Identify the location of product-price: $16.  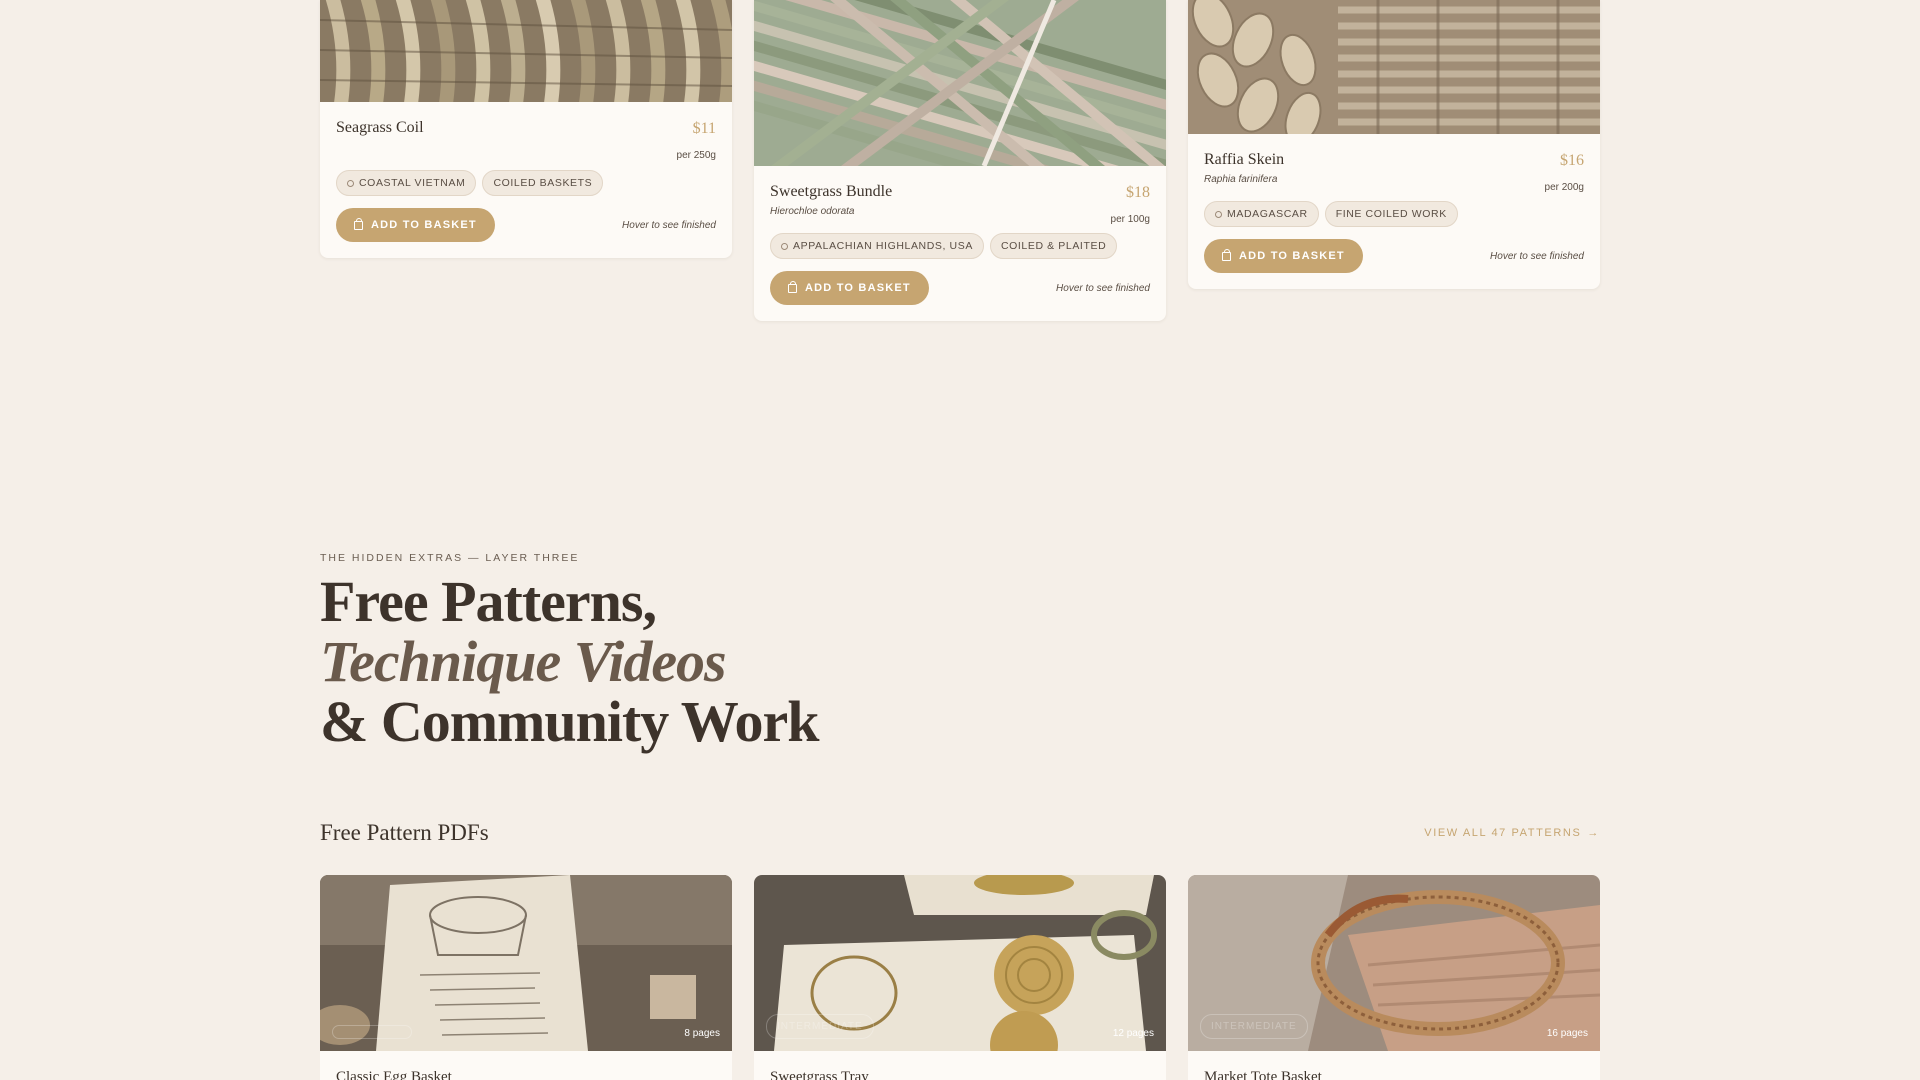
(1572, 160).